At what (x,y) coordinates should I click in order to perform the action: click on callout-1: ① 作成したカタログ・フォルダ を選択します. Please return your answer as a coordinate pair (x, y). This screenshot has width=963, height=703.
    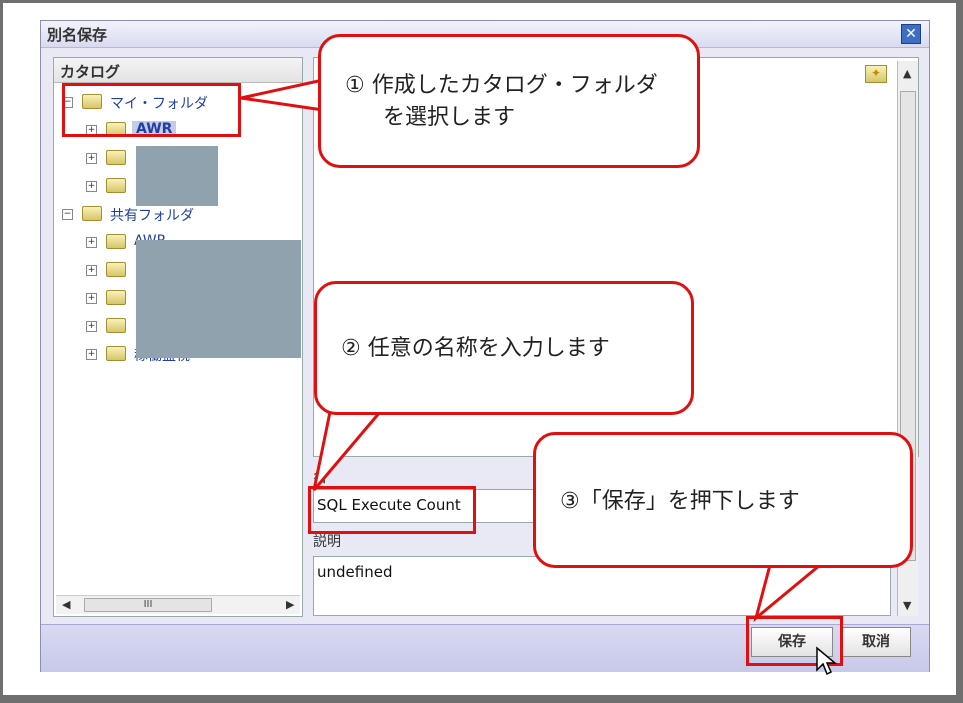
    Looking at the image, I should click on (509, 101).